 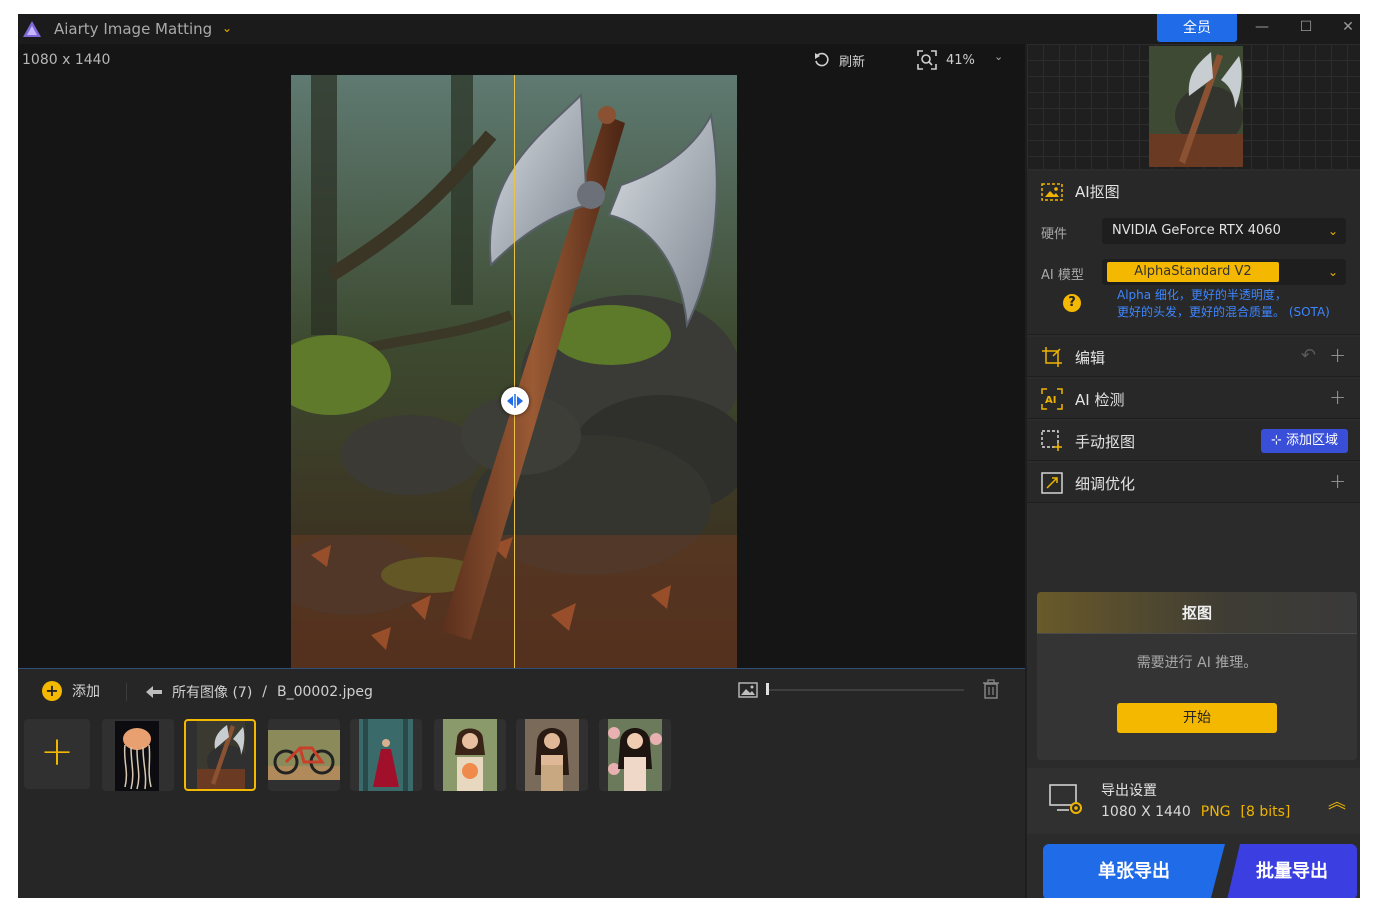 What do you see at coordinates (852, 62) in the screenshot?
I see `refresh-label: 刷新` at bounding box center [852, 62].